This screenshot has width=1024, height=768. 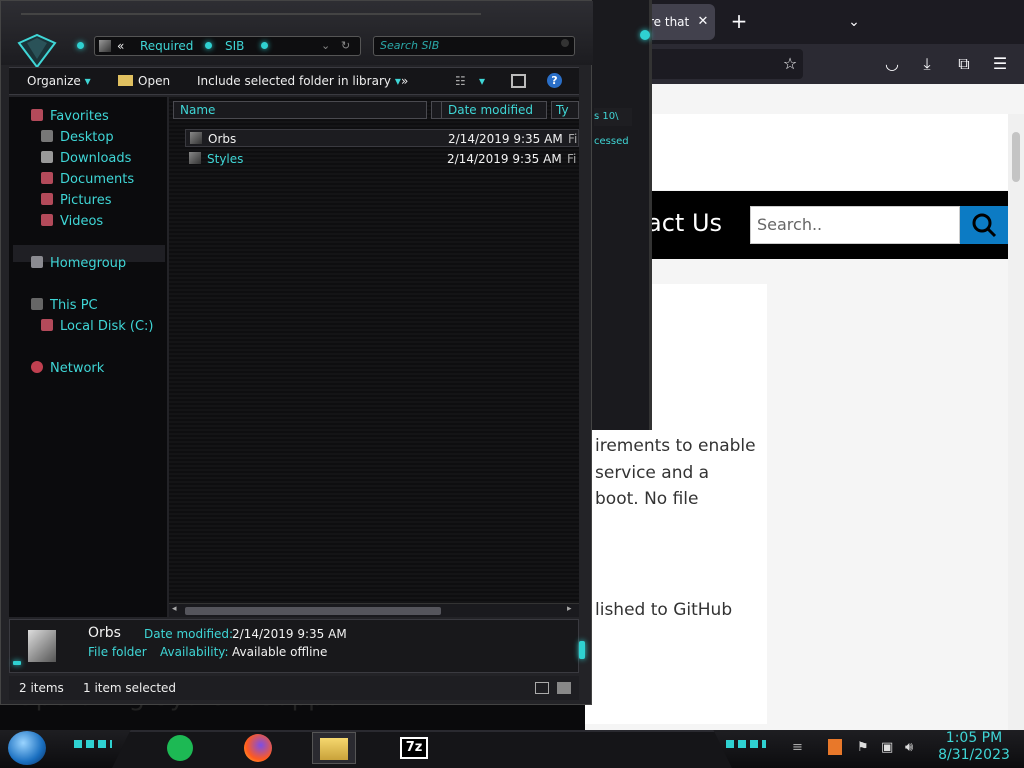 What do you see at coordinates (382, 138) in the screenshot?
I see `file-row: Orbs 2/14/2019 9:35 AM Fi` at bounding box center [382, 138].